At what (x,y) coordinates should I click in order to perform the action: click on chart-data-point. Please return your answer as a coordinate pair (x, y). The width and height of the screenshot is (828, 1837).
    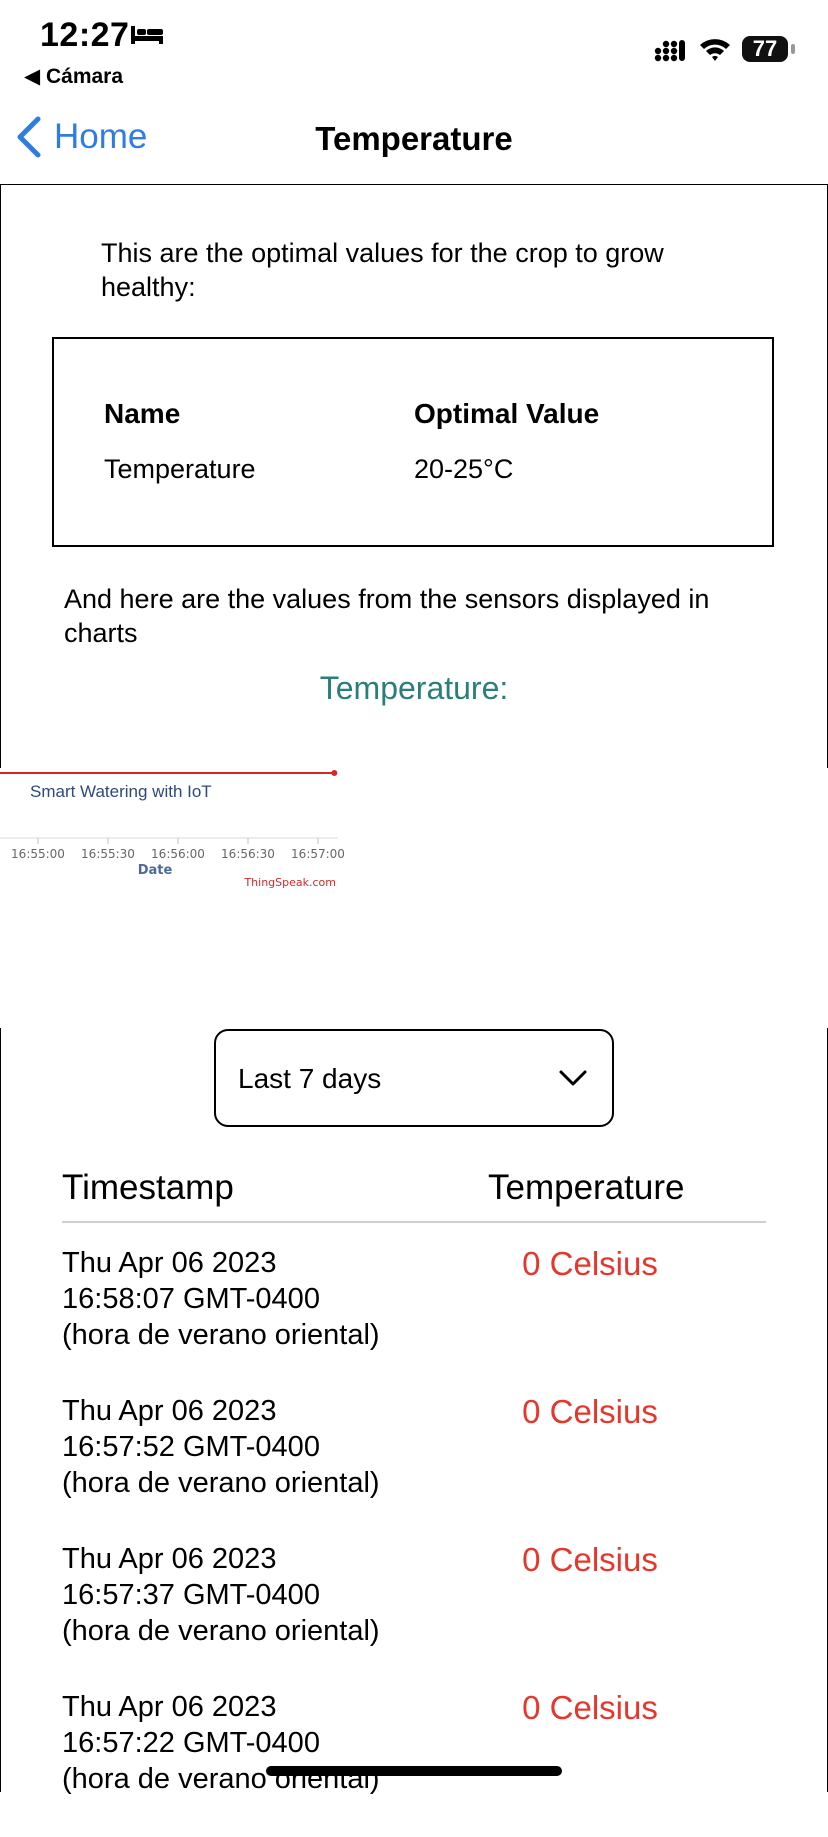
    Looking at the image, I should click on (334, 773).